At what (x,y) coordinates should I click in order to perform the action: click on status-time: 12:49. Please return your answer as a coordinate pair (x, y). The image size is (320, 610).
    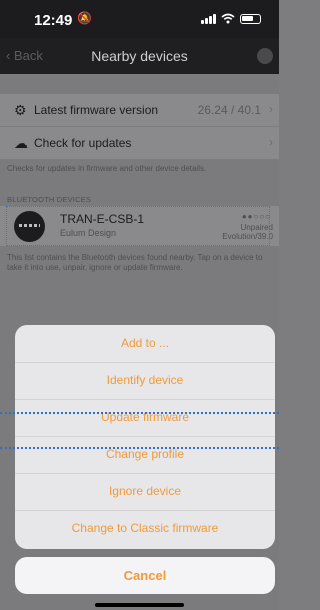
    Looking at the image, I should click on (53, 20).